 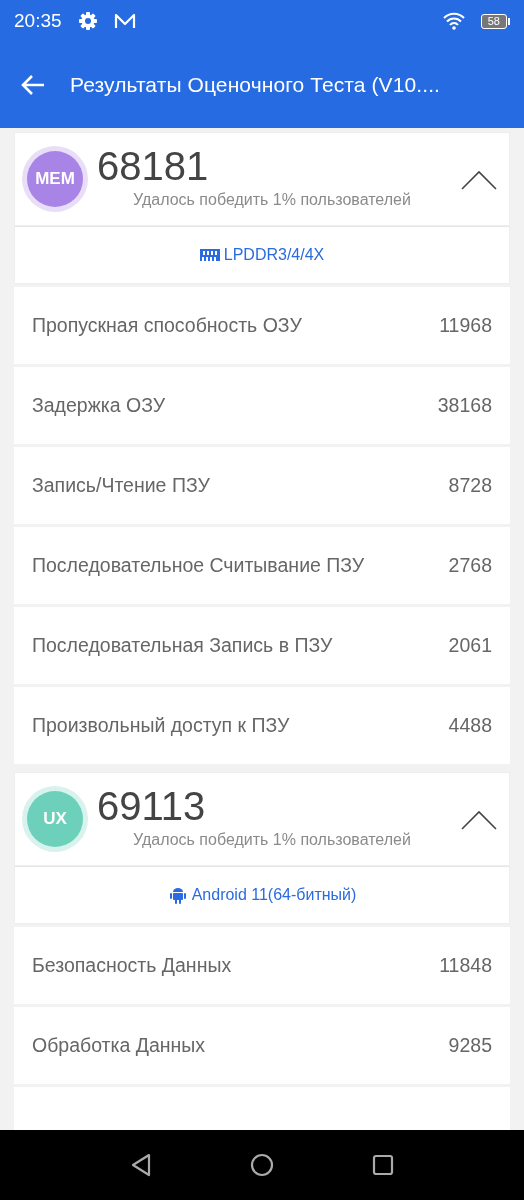 I want to click on metric-label: Безопасность Данных, so click(x=132, y=965).